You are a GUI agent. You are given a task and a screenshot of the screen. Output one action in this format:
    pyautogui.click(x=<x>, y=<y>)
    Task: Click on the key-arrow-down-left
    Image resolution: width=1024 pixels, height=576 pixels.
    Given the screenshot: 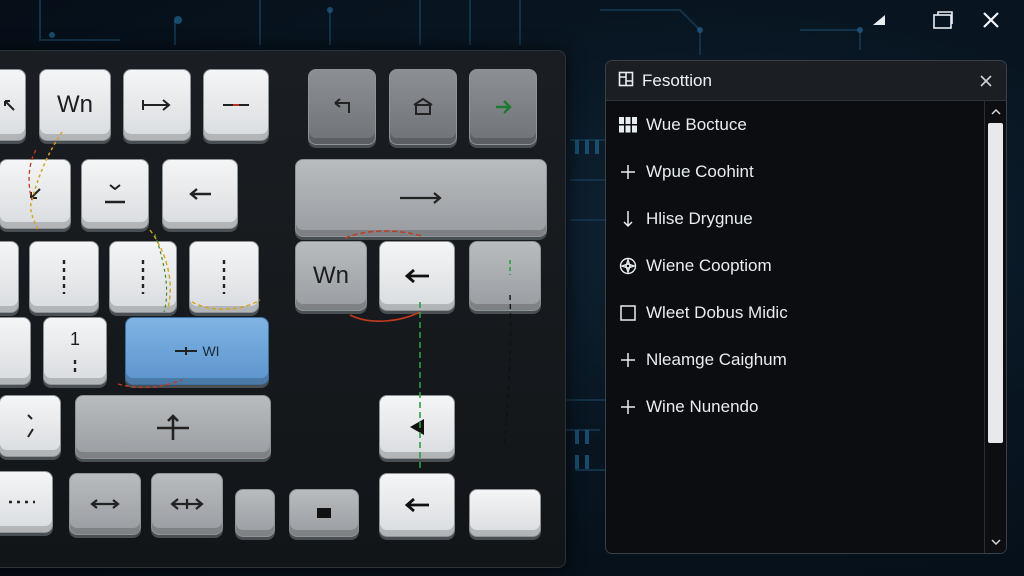 What is the action you would take?
    pyautogui.click(x=35, y=194)
    